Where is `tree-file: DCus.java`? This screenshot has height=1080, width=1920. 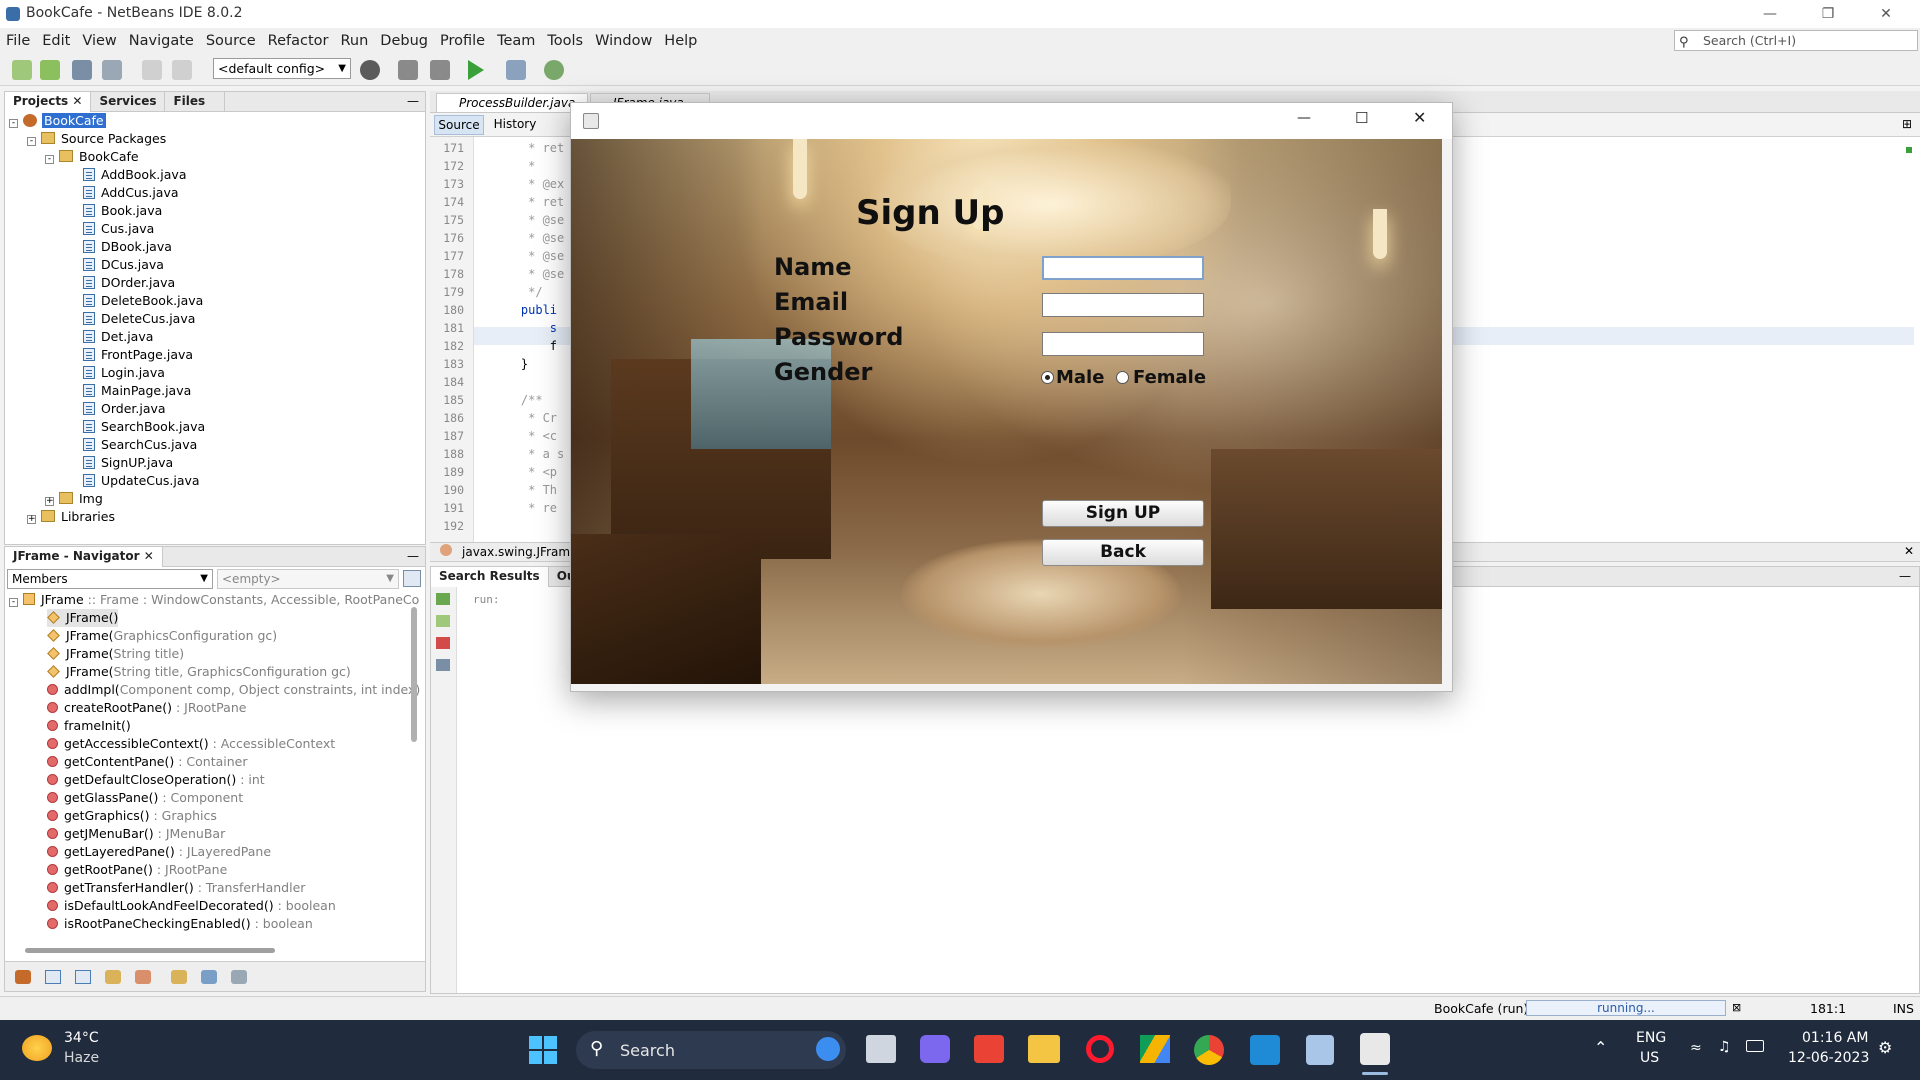
tree-file: DCus.java is located at coordinates (123, 265).